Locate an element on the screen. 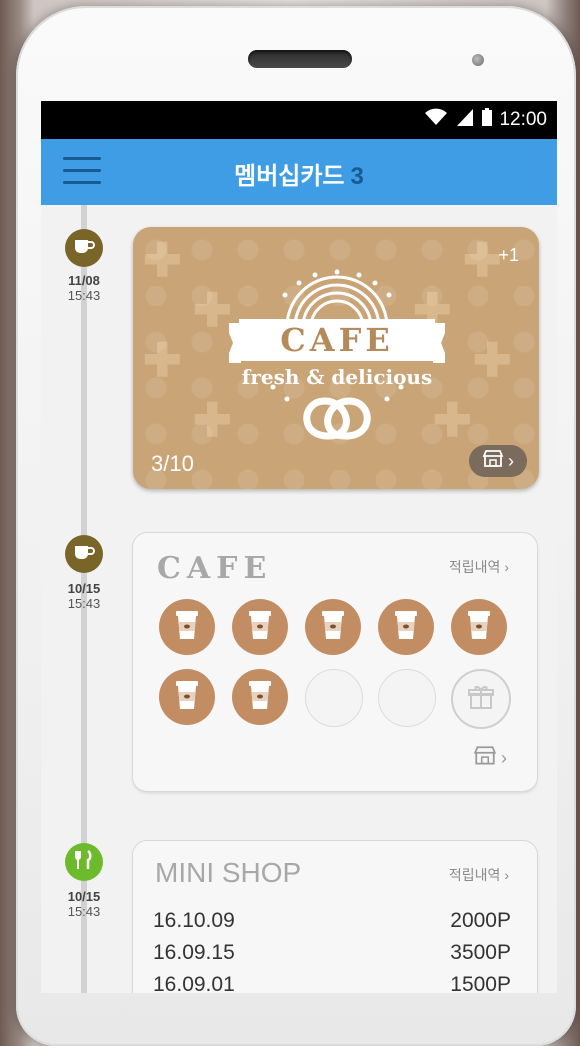  list-item: 16.09.15 3500P is located at coordinates (332, 953).